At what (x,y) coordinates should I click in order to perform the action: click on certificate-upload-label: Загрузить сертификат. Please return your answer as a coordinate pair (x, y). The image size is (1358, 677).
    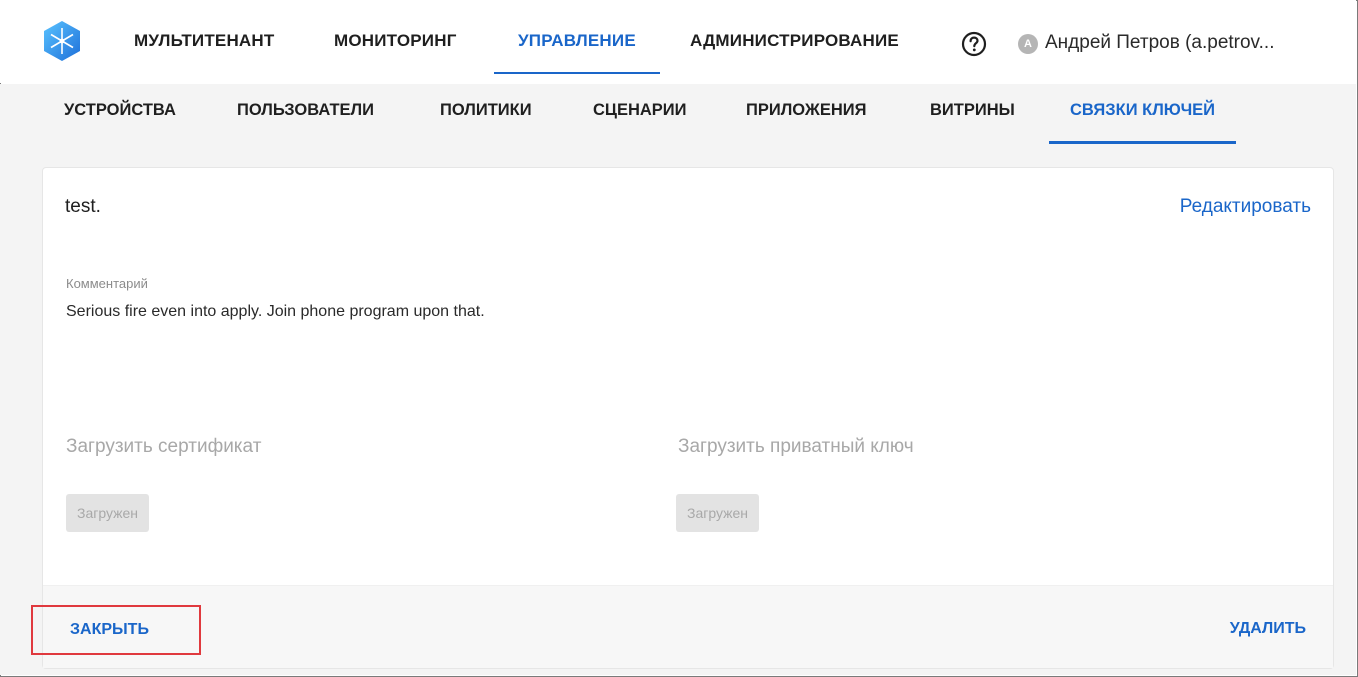
    Looking at the image, I should click on (164, 446).